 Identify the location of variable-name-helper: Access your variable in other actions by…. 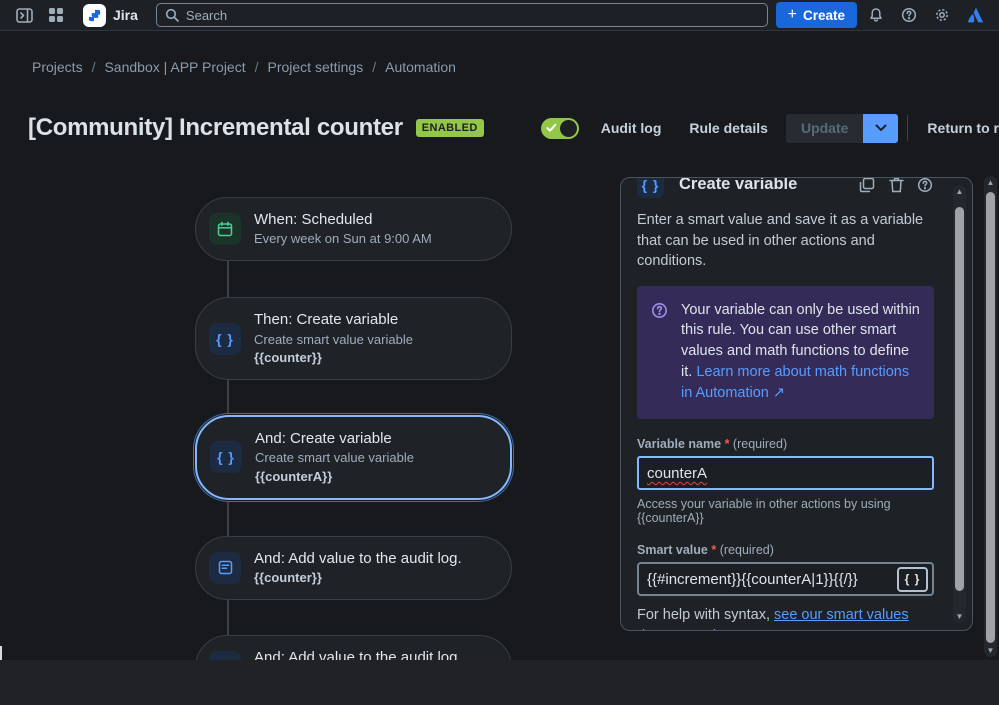
(764, 511).